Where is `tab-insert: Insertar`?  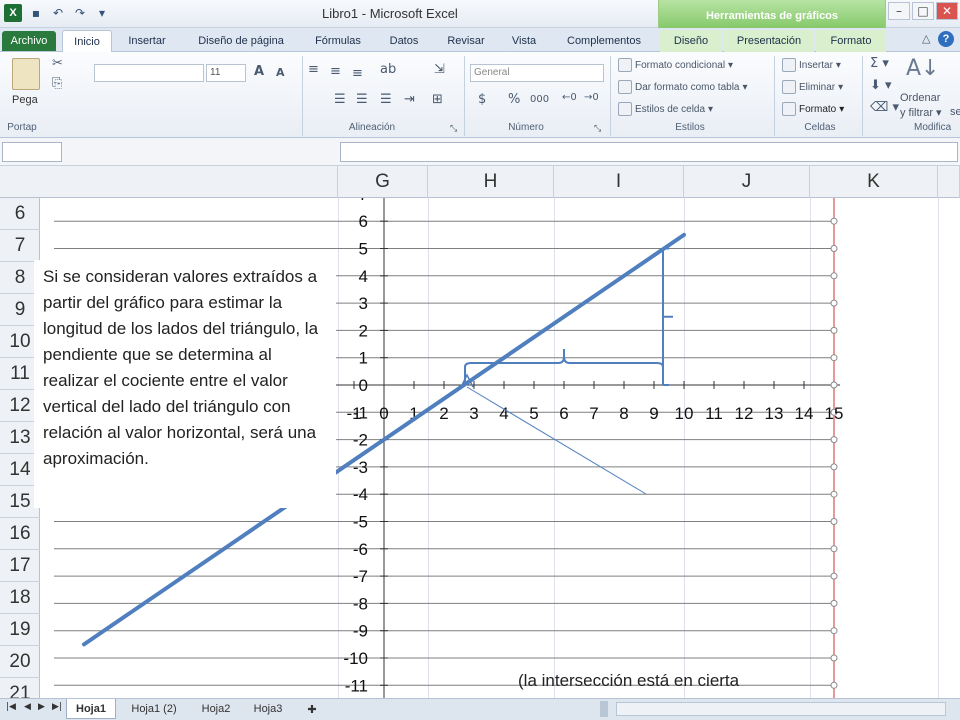
tab-insert: Insertar is located at coordinates (147, 41).